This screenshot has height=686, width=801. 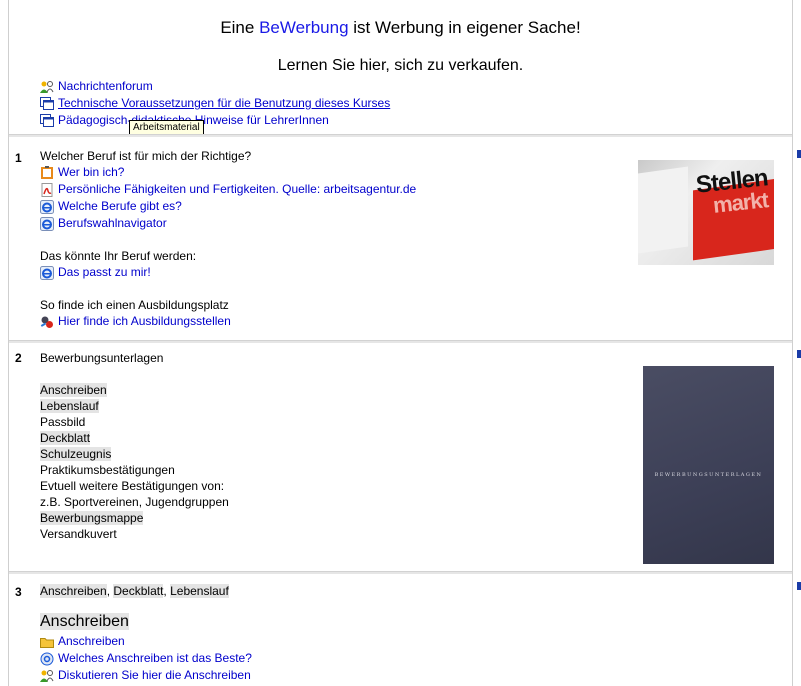 What do you see at coordinates (18, 358) in the screenshot?
I see `section-number: 2` at bounding box center [18, 358].